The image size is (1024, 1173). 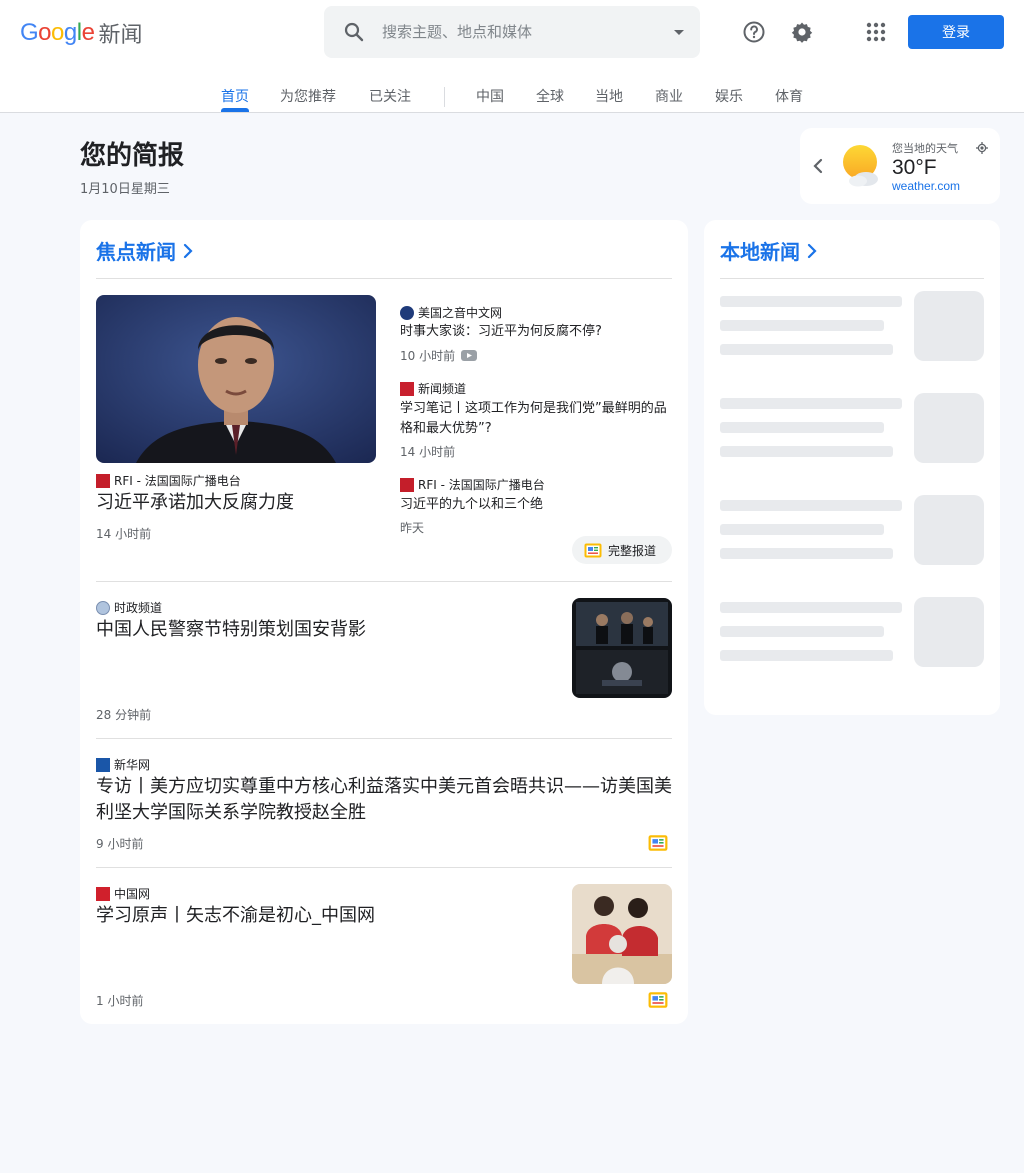 What do you see at coordinates (407, 388) in the screenshot?
I see `news-channel-logo-icon` at bounding box center [407, 388].